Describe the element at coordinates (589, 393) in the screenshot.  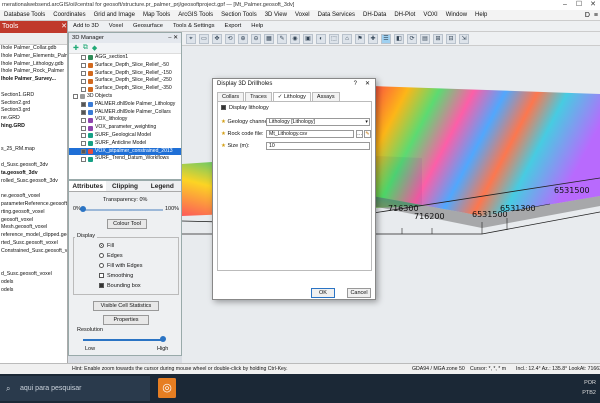
I see `keyboard-layout-indicator: PTB2` at that location.